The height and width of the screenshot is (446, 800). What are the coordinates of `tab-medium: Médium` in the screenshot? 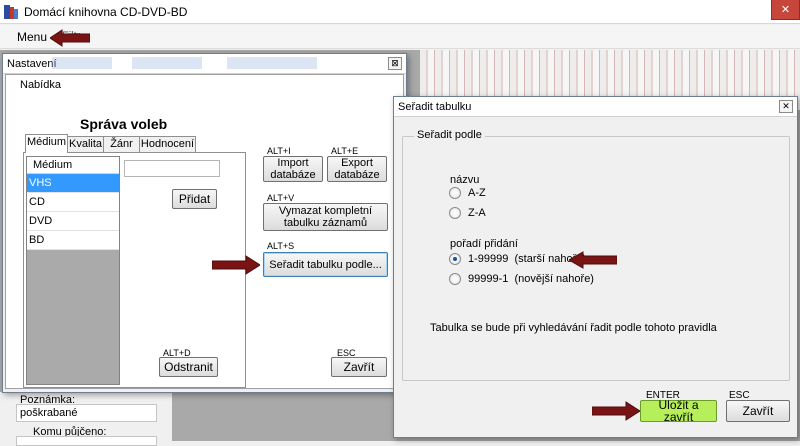 It's located at (46, 143).